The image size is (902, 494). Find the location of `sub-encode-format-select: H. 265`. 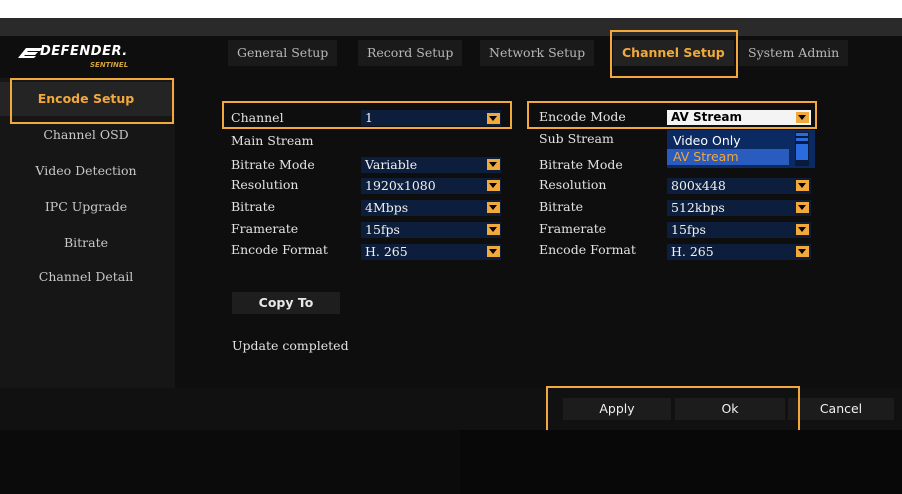

sub-encode-format-select: H. 265 is located at coordinates (739, 252).